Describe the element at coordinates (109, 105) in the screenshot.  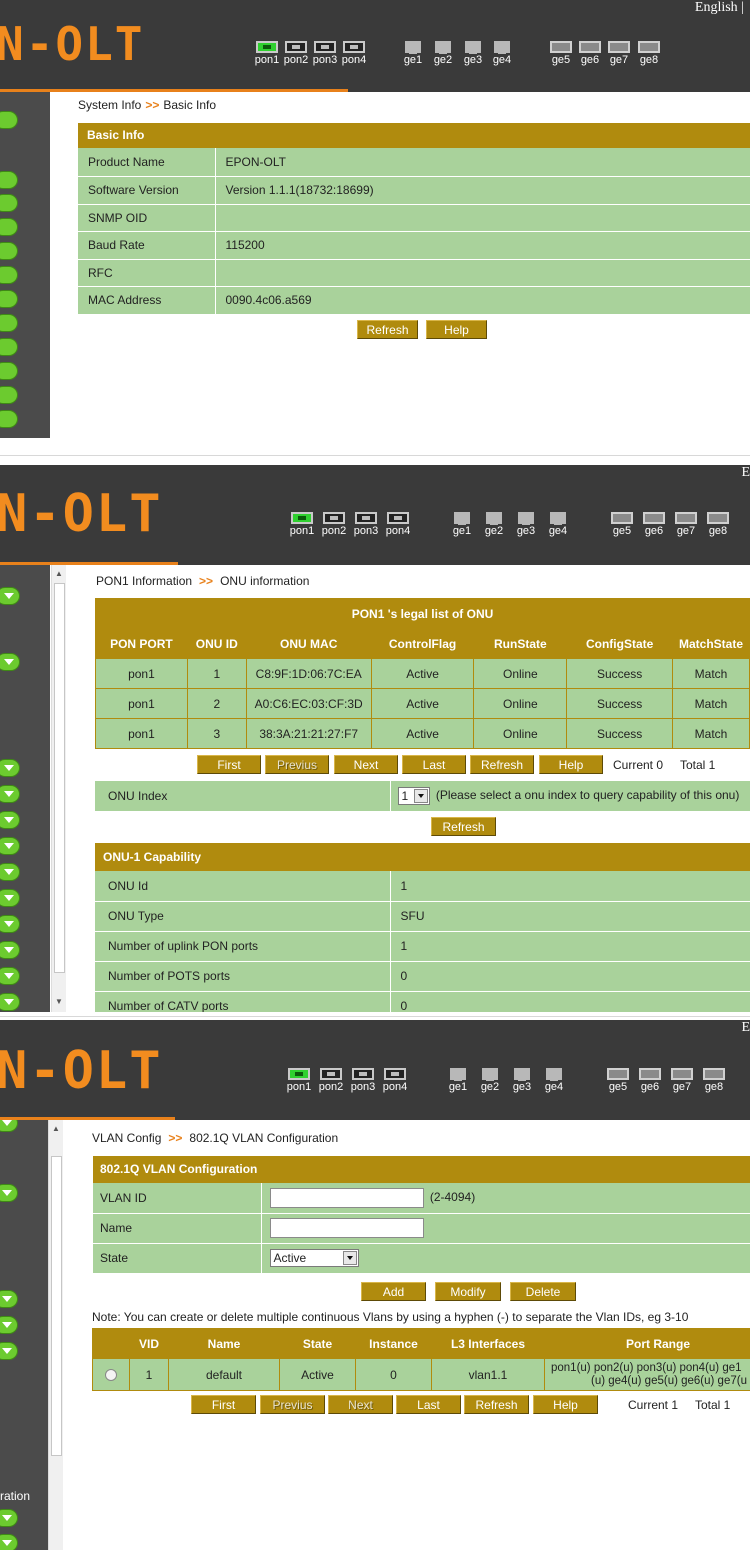
I see `breadcrumb-parent: System Info` at that location.